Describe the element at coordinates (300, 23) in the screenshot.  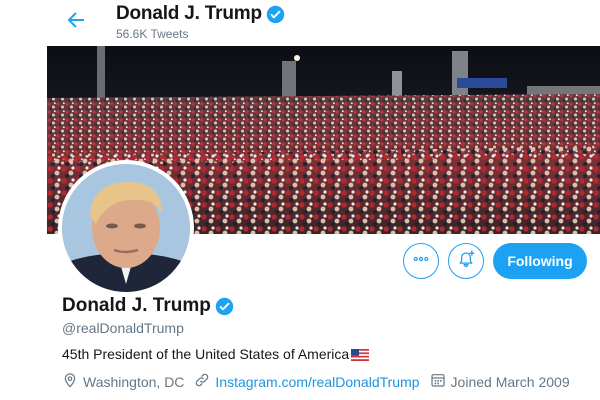
I see `profile-header-bar: Donald J. Trump 56.6K Tweets` at that location.